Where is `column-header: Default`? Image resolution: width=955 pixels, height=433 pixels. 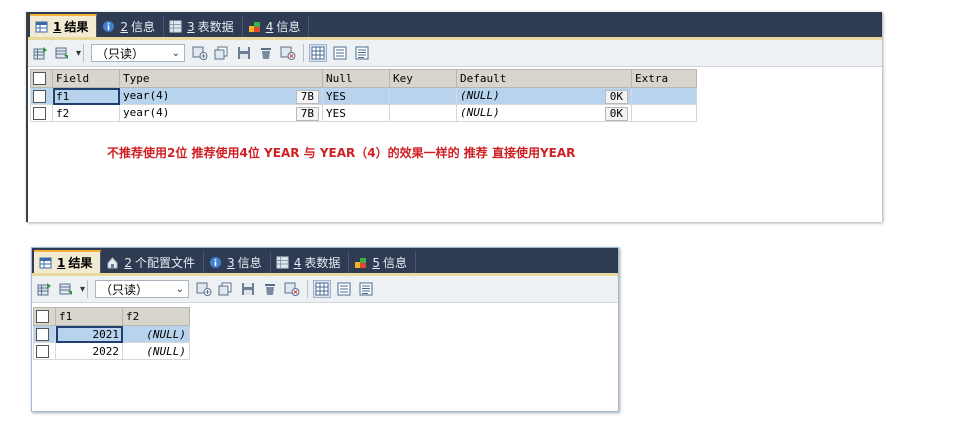
column-header: Default is located at coordinates (544, 78).